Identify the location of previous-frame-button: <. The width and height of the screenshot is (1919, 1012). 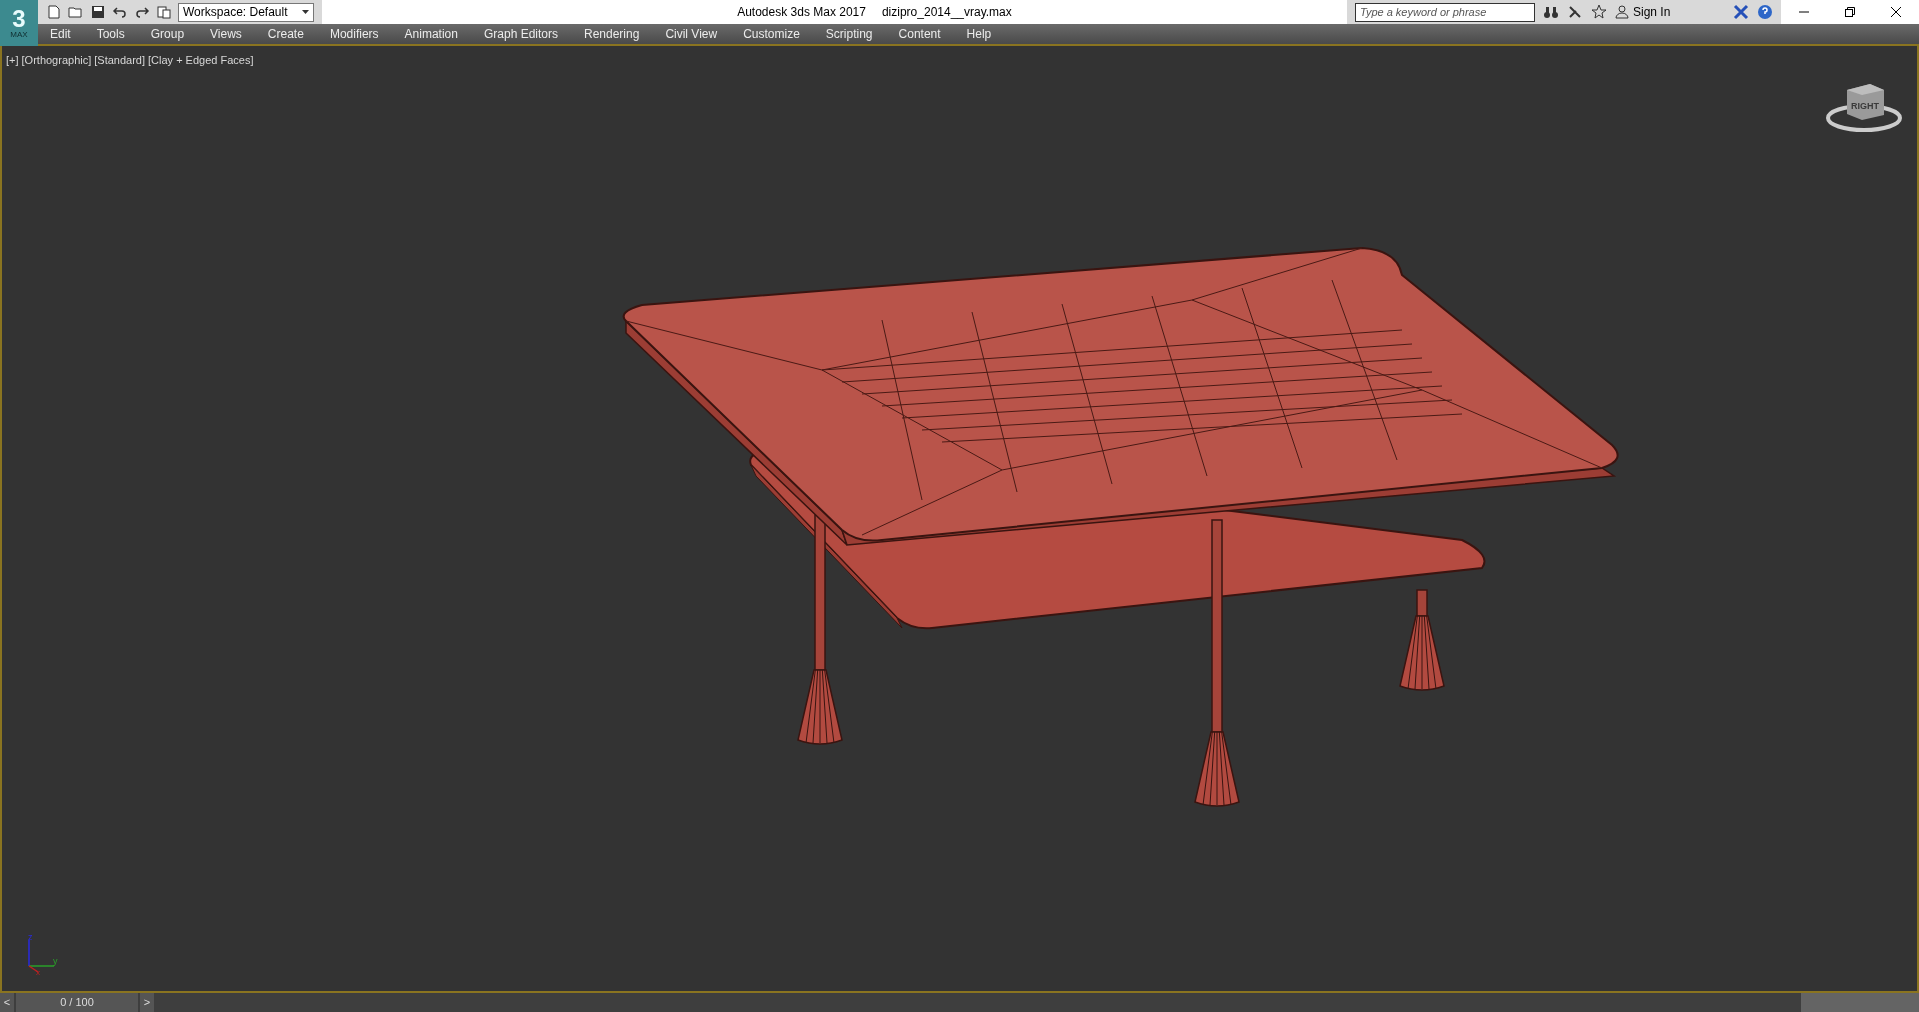
(7, 1002).